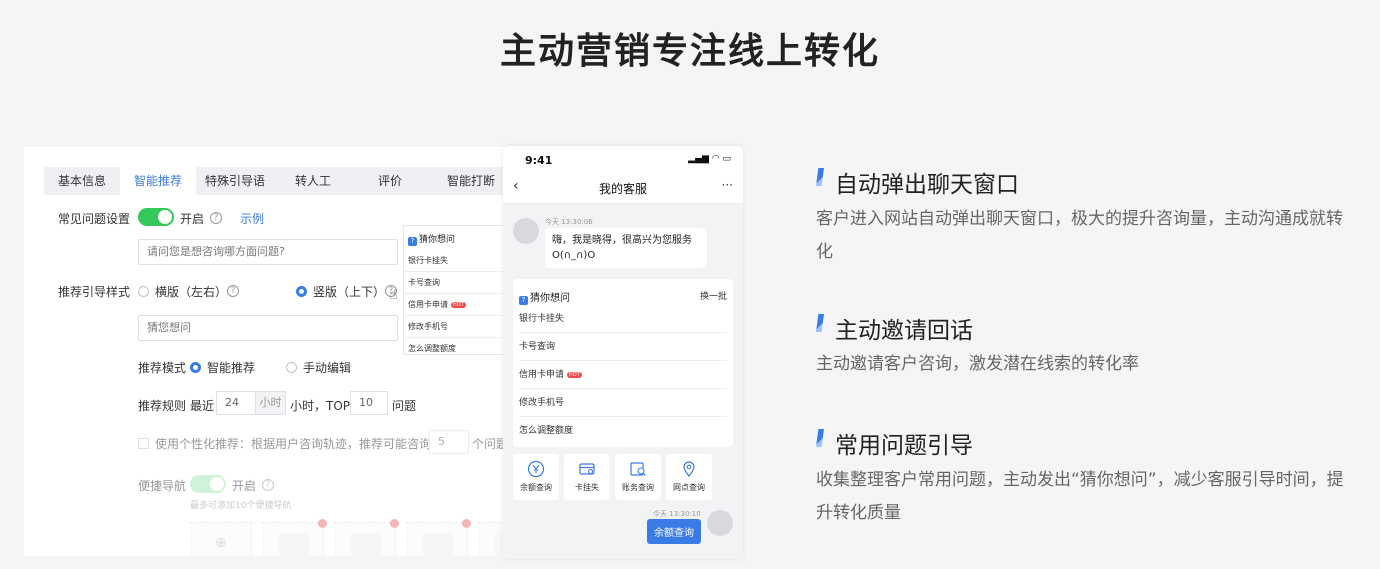  I want to click on style-horizontal-option: 横版（左右）, so click(182, 291).